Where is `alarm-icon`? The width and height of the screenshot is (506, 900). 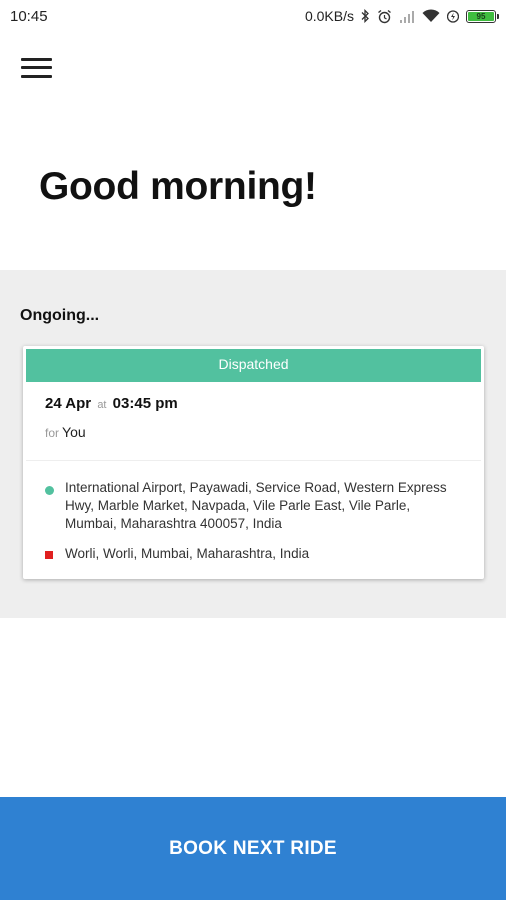
alarm-icon is located at coordinates (384, 16).